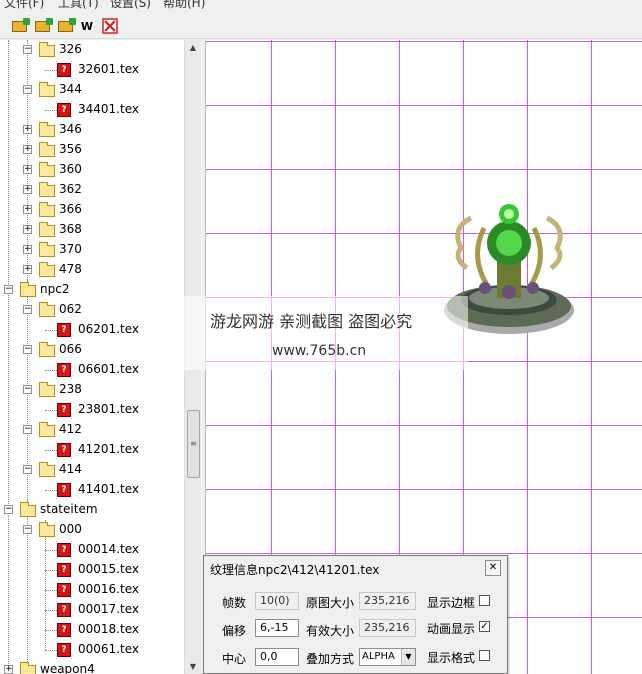  What do you see at coordinates (184, 5) in the screenshot?
I see `menu-help: 帮助(H)` at bounding box center [184, 5].